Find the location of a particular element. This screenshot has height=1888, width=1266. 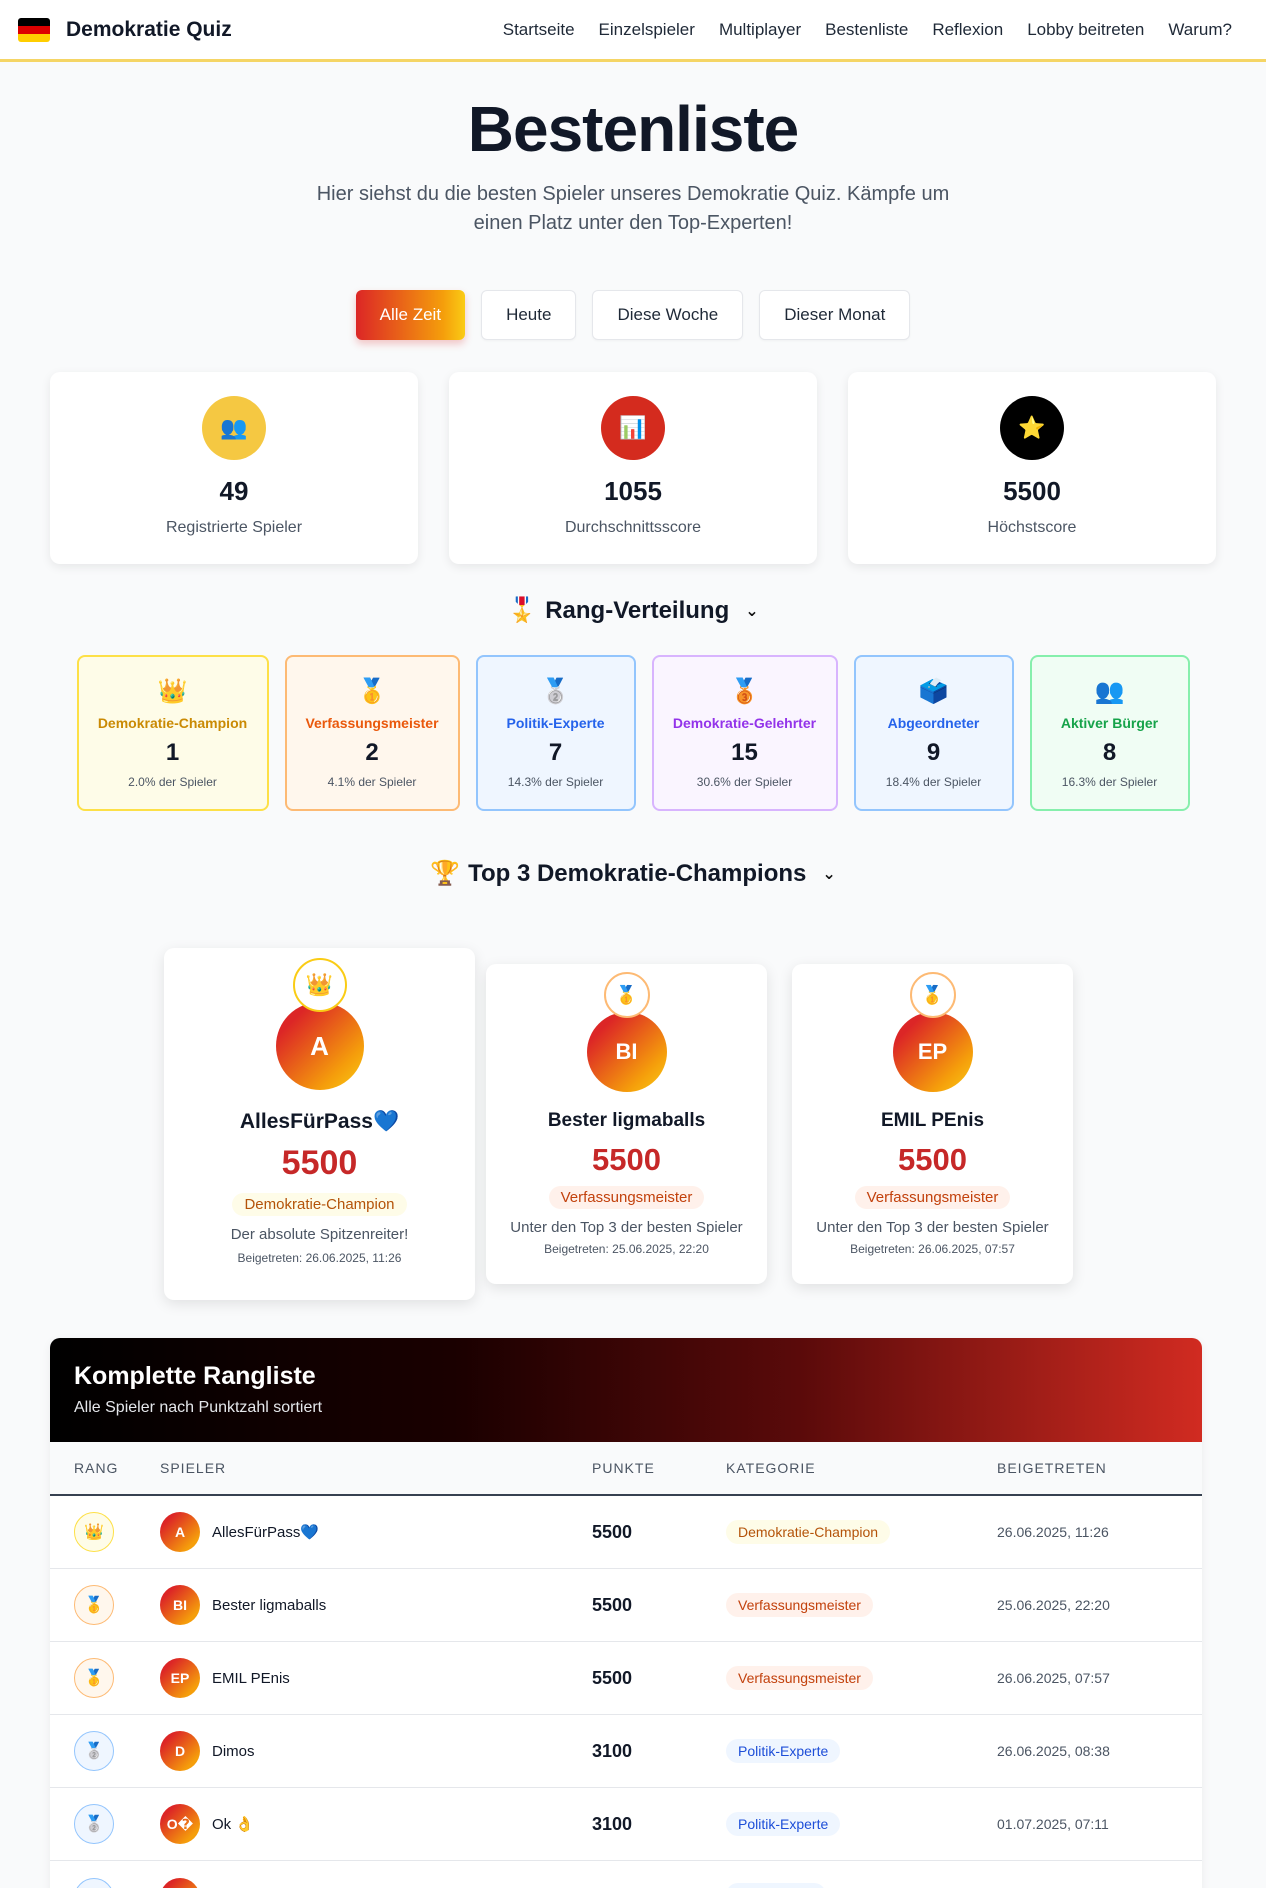

player-name: Ok 👌 is located at coordinates (233, 1824).